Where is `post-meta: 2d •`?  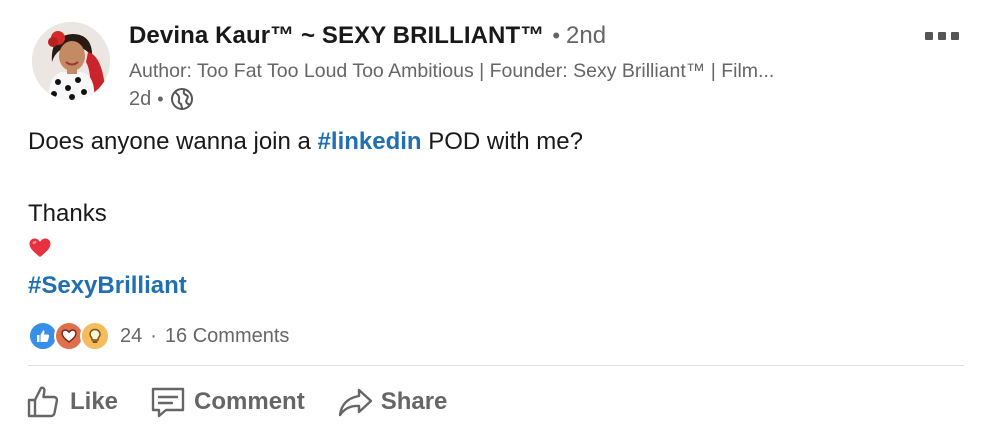
post-meta: 2d • is located at coordinates (529, 99).